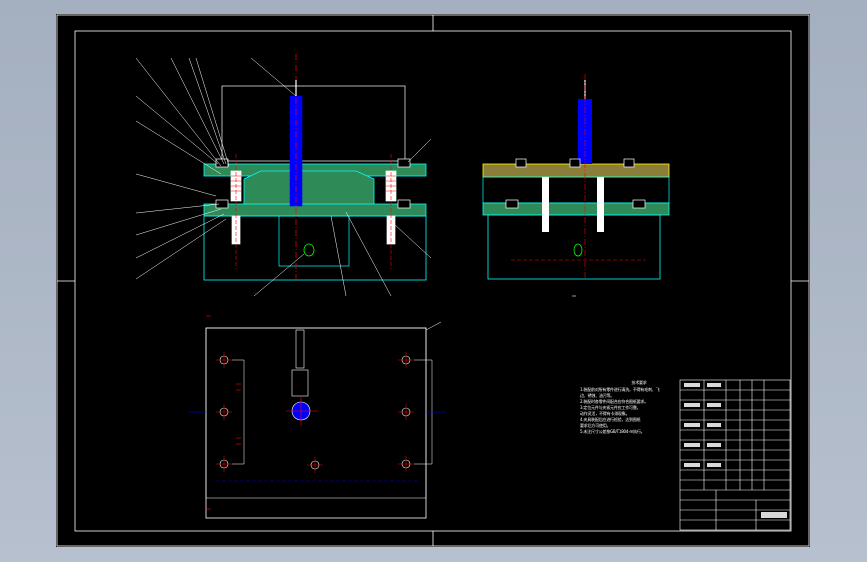 The height and width of the screenshot is (562, 867). I want to click on technical-requirements-title: 技术要求, so click(639, 382).